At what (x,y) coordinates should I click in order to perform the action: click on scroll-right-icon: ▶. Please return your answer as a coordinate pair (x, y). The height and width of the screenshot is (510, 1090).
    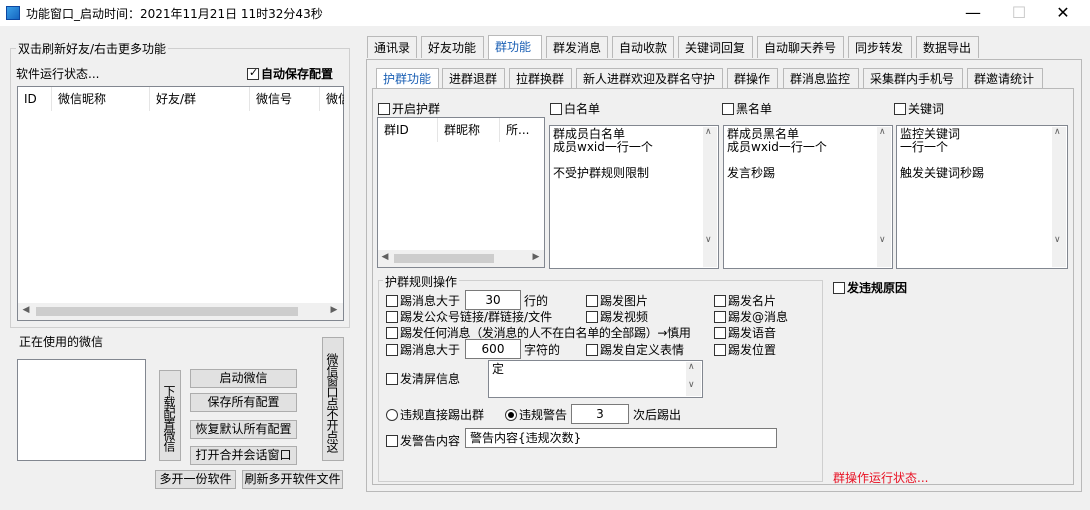
    Looking at the image, I should click on (334, 310).